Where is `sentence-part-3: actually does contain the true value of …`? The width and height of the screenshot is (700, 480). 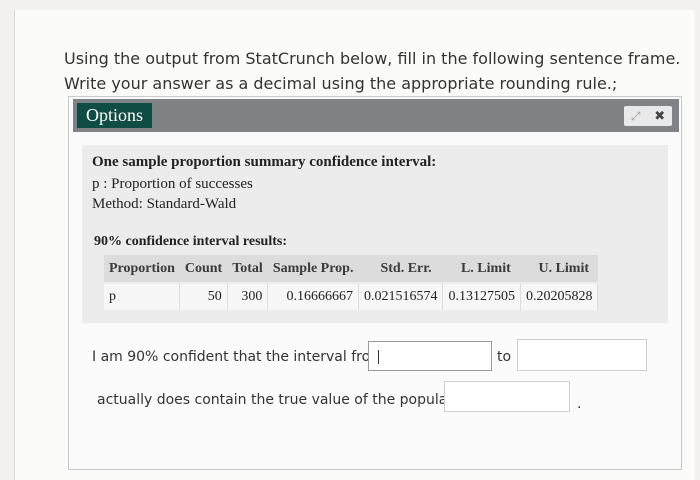
sentence-part-3: actually does contain the true value of … is located at coordinates (286, 400).